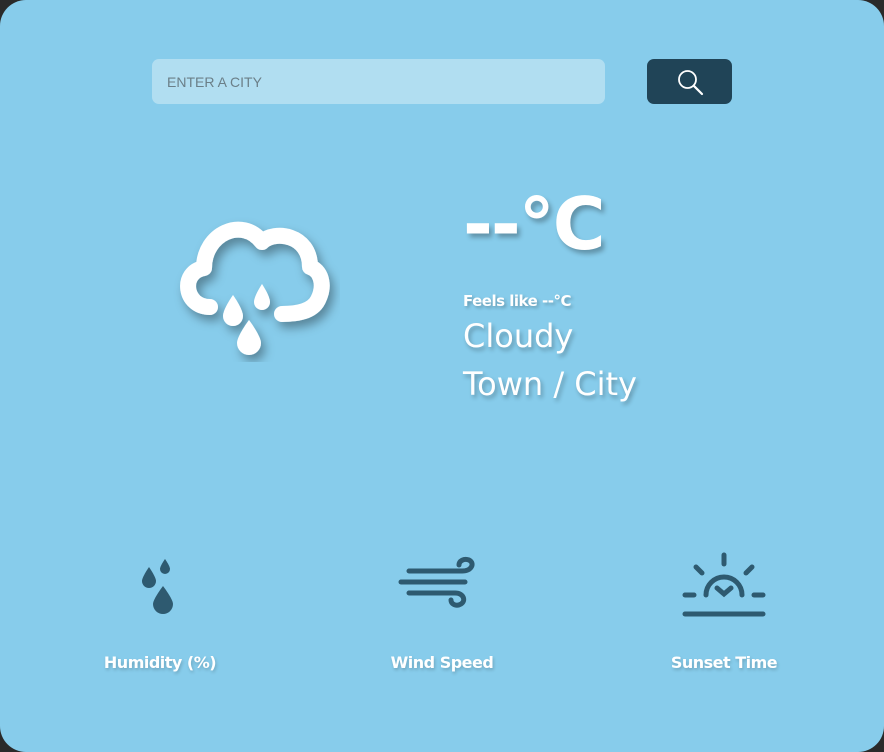  What do you see at coordinates (442, 585) in the screenshot?
I see `wind-icon` at bounding box center [442, 585].